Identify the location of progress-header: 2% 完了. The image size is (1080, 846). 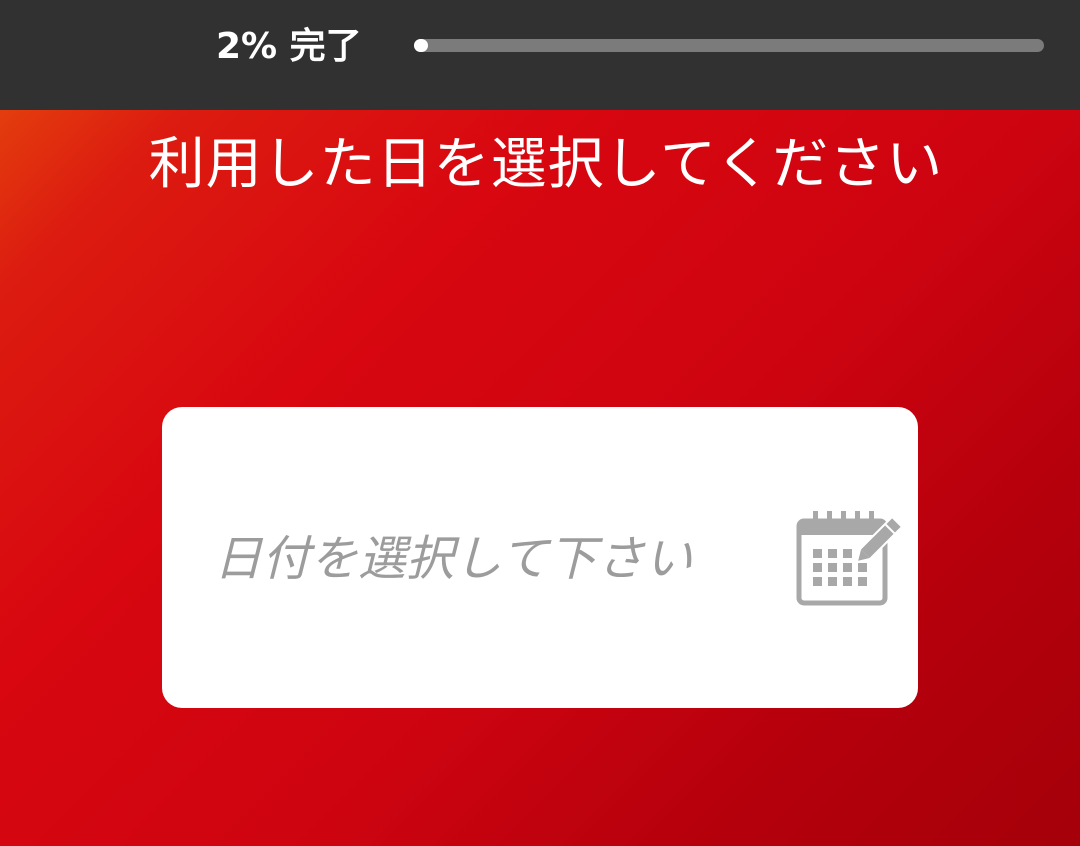
(540, 55).